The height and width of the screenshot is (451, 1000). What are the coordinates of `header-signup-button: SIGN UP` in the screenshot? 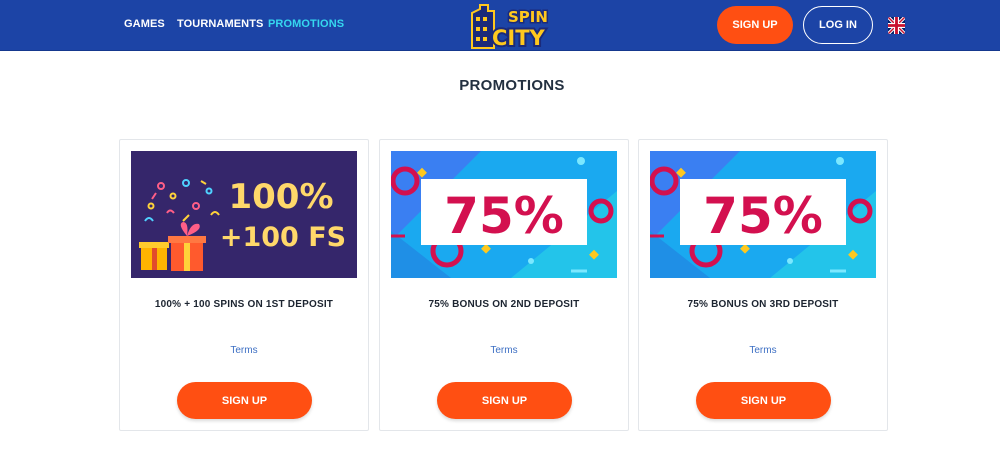 It's located at (755, 25).